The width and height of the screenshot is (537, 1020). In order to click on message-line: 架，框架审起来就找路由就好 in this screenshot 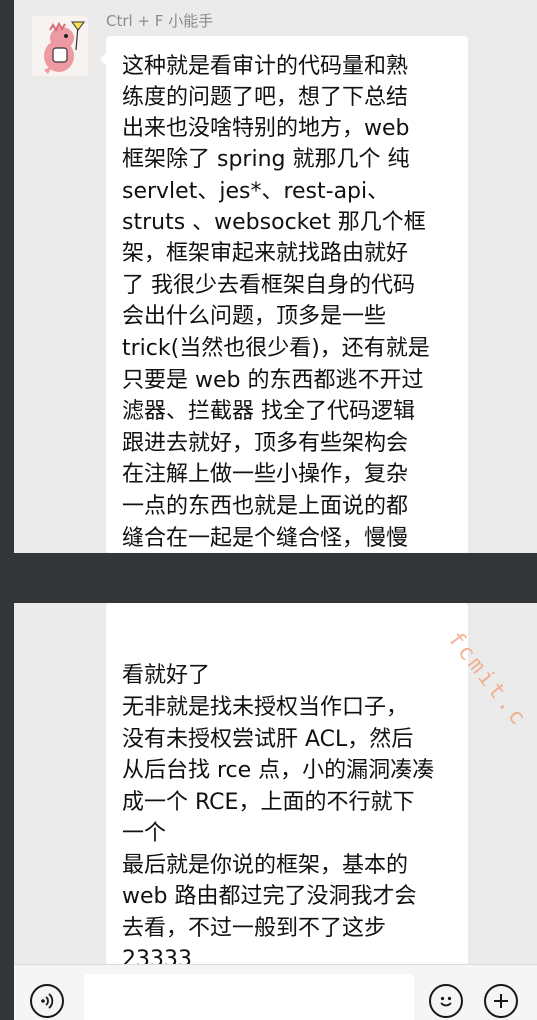, I will do `click(265, 253)`.